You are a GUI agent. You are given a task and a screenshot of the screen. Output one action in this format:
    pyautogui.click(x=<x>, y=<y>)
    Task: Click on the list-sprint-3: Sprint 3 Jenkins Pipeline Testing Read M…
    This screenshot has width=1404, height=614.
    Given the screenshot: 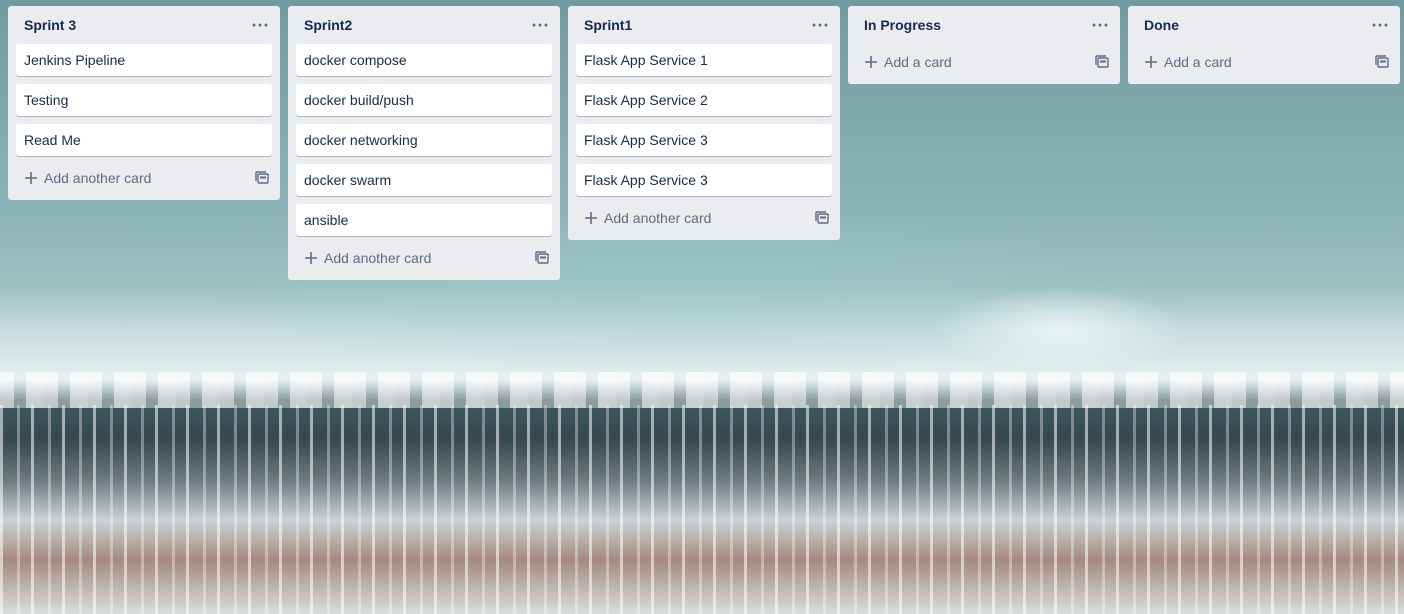 What is the action you would take?
    pyautogui.click(x=144, y=103)
    